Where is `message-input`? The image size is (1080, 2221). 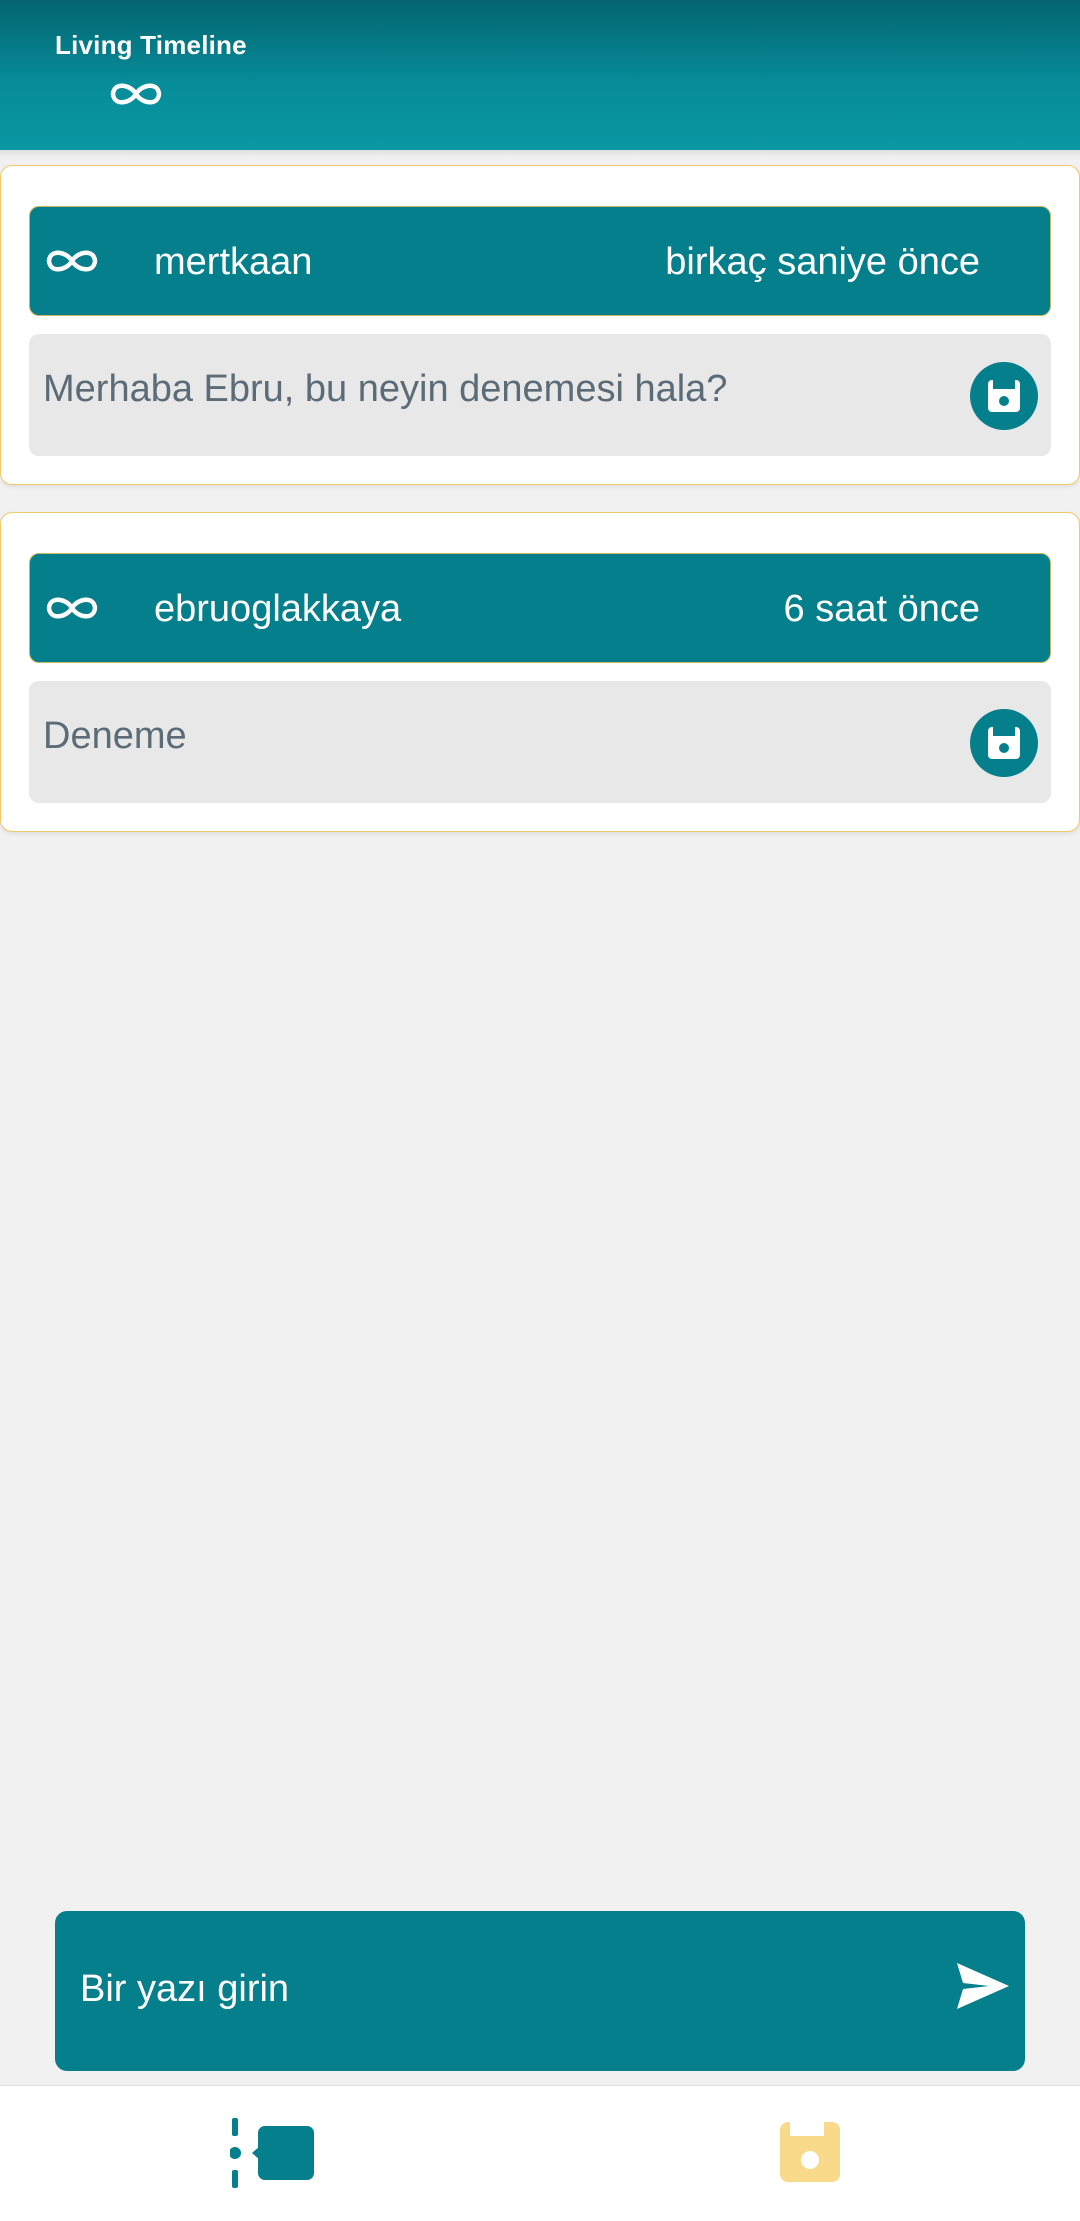
message-input is located at coordinates (490, 1989).